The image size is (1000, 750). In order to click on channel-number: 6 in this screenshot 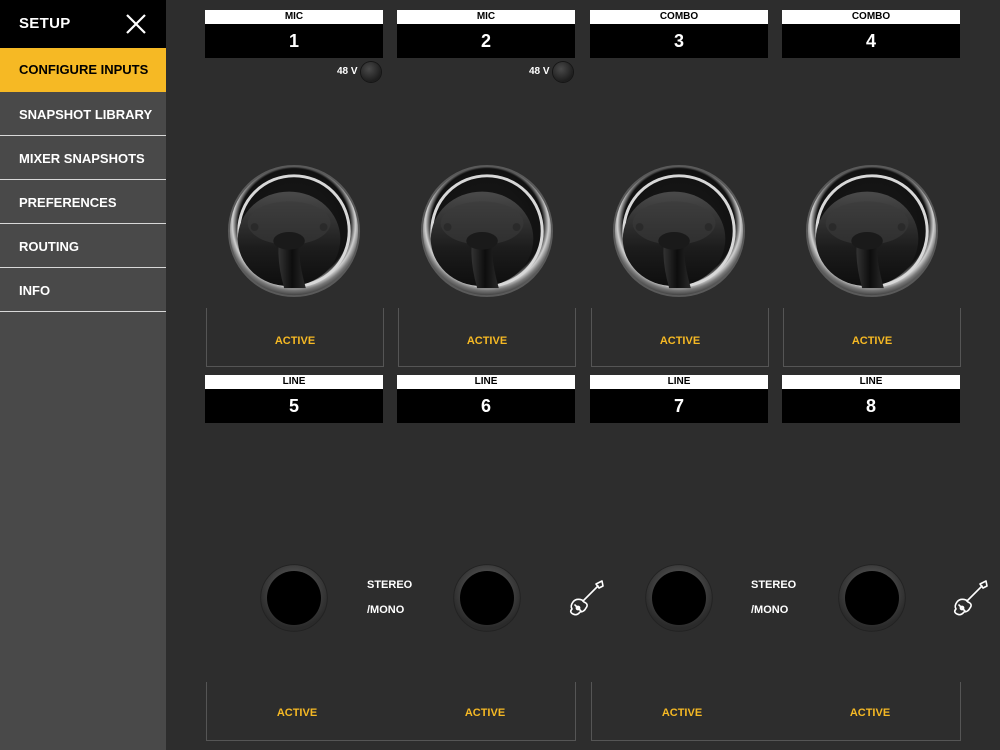, I will do `click(486, 406)`.